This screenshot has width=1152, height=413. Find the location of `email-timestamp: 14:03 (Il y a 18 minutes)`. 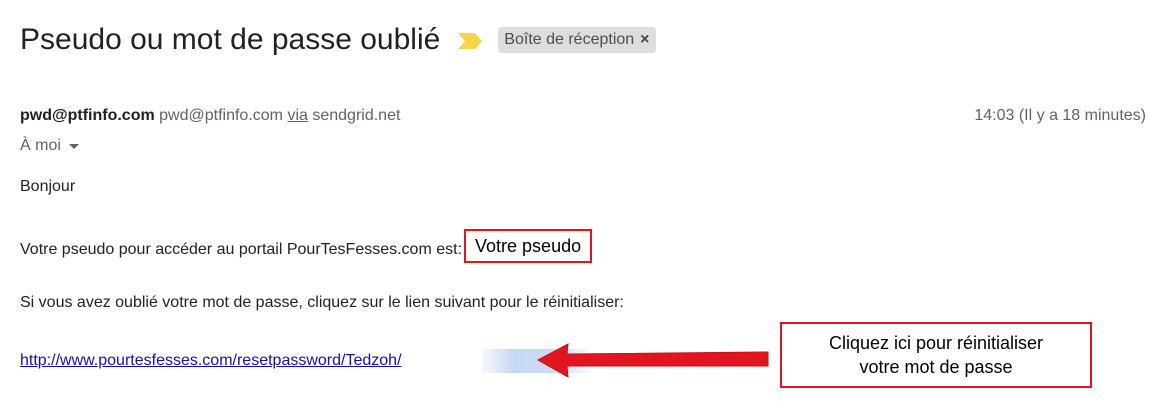

email-timestamp: 14:03 (Il y a 18 minutes) is located at coordinates (1060, 115).